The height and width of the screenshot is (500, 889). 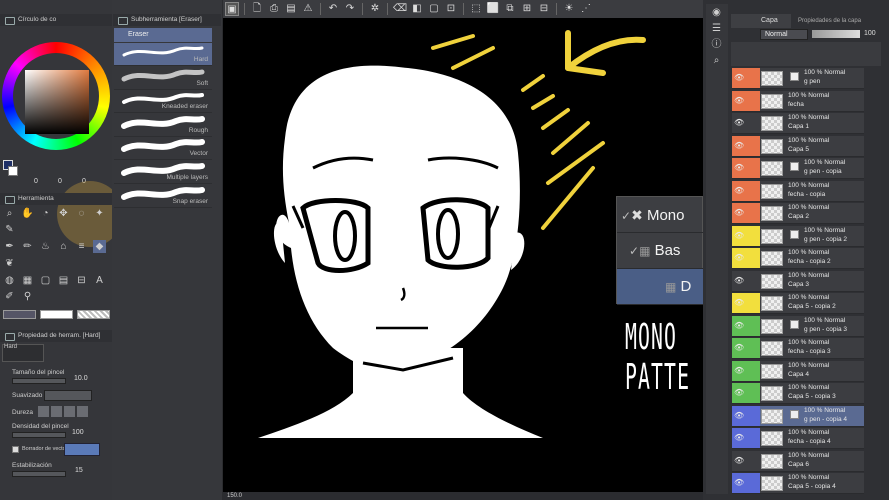 I want to click on ruler-toggle-icon: ⊟, so click(x=544, y=9).